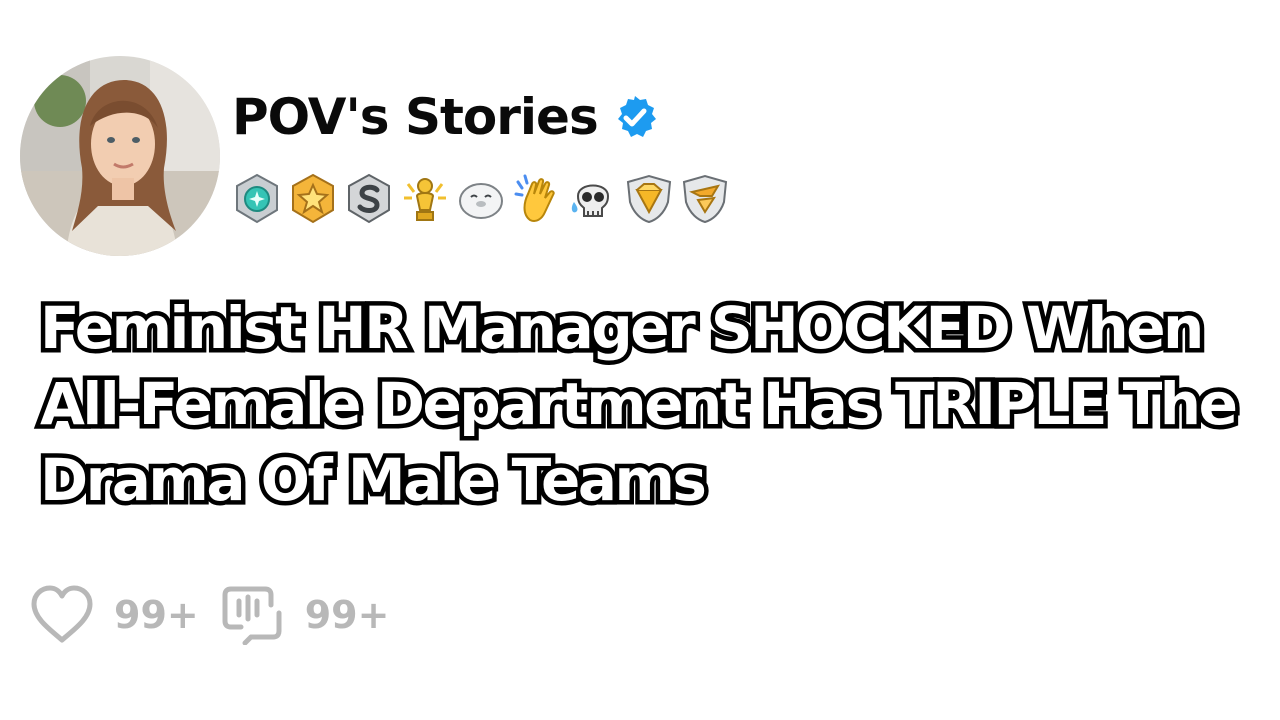 The width and height of the screenshot is (1280, 720). Describe the element at coordinates (257, 199) in the screenshot. I see `teal-medal-icon` at that location.